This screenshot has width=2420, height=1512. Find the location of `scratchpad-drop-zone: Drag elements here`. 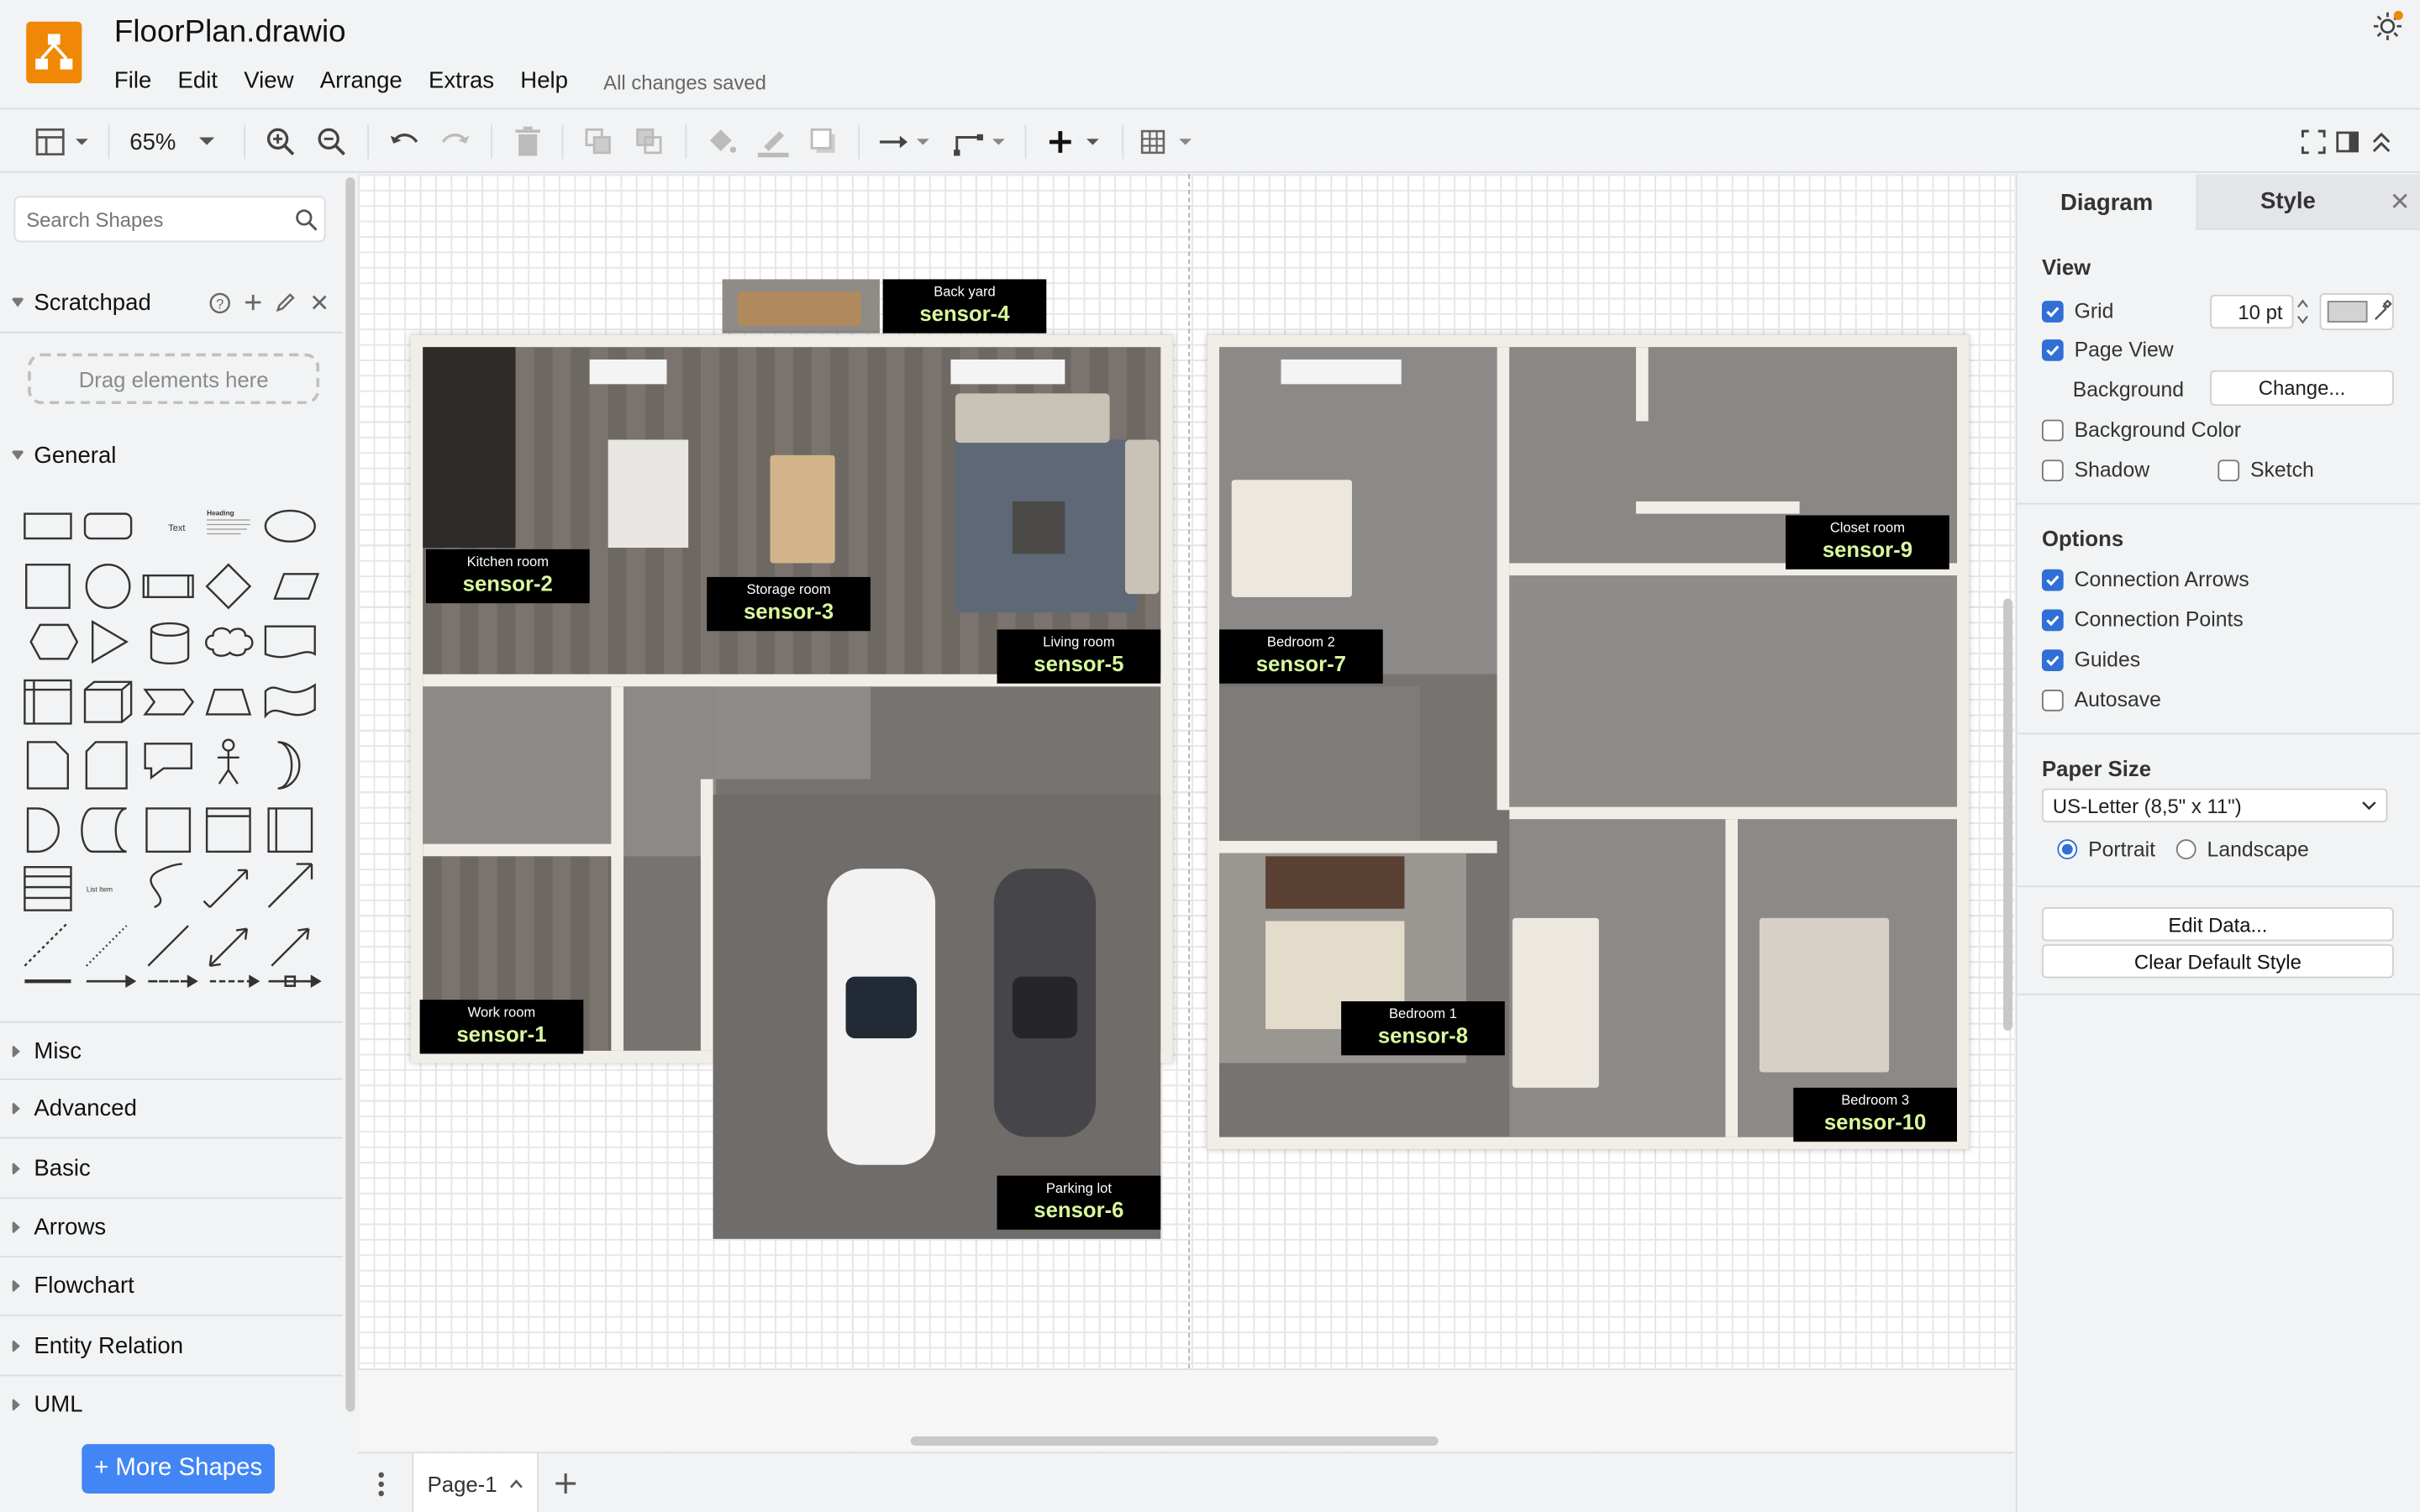

scratchpad-drop-zone: Drag elements here is located at coordinates (174, 379).